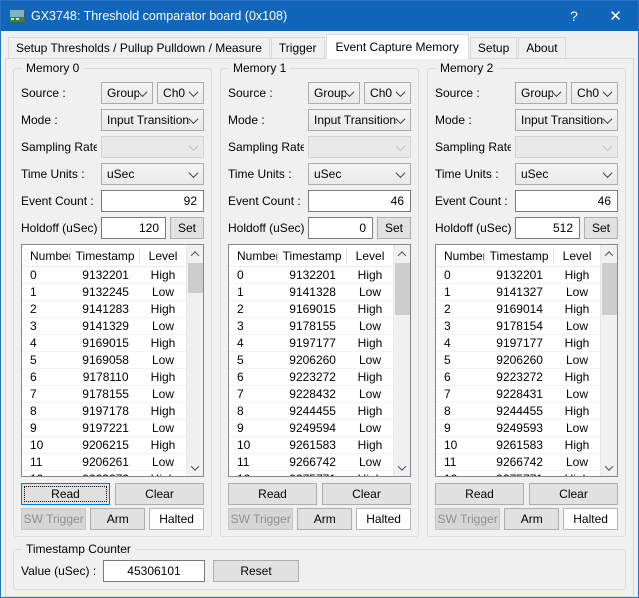  Describe the element at coordinates (104, 473) in the screenshot. I see `table-row: 129223272High` at that location.